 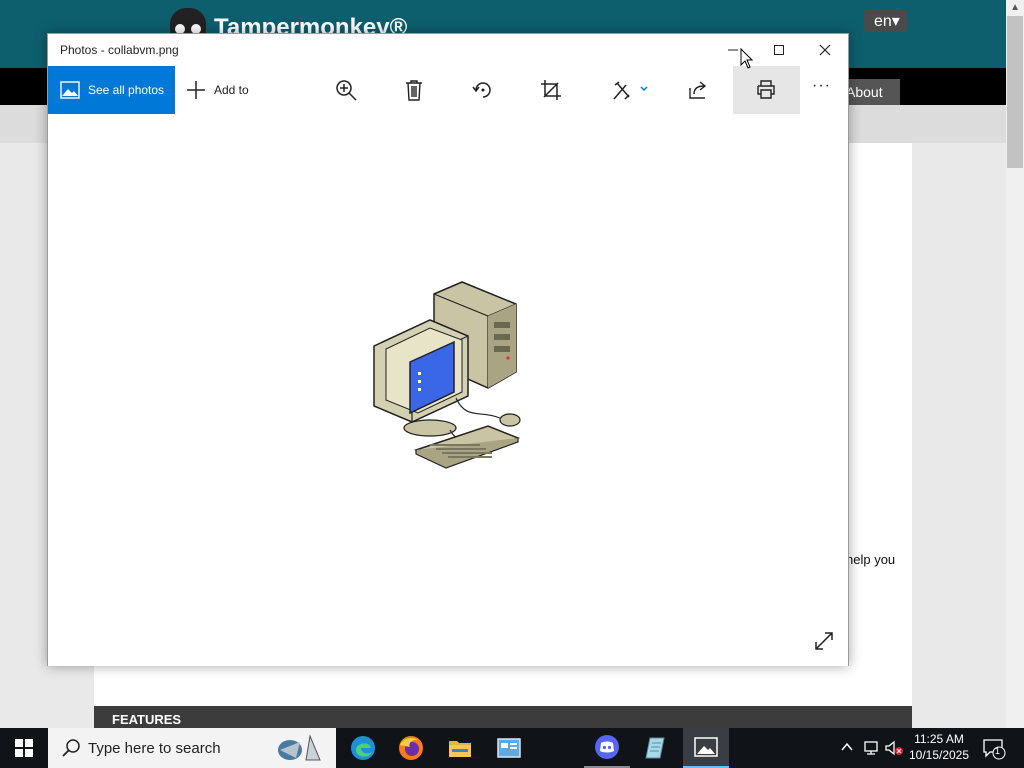 I want to click on taskbar-file-explorer, so click(x=460, y=748).